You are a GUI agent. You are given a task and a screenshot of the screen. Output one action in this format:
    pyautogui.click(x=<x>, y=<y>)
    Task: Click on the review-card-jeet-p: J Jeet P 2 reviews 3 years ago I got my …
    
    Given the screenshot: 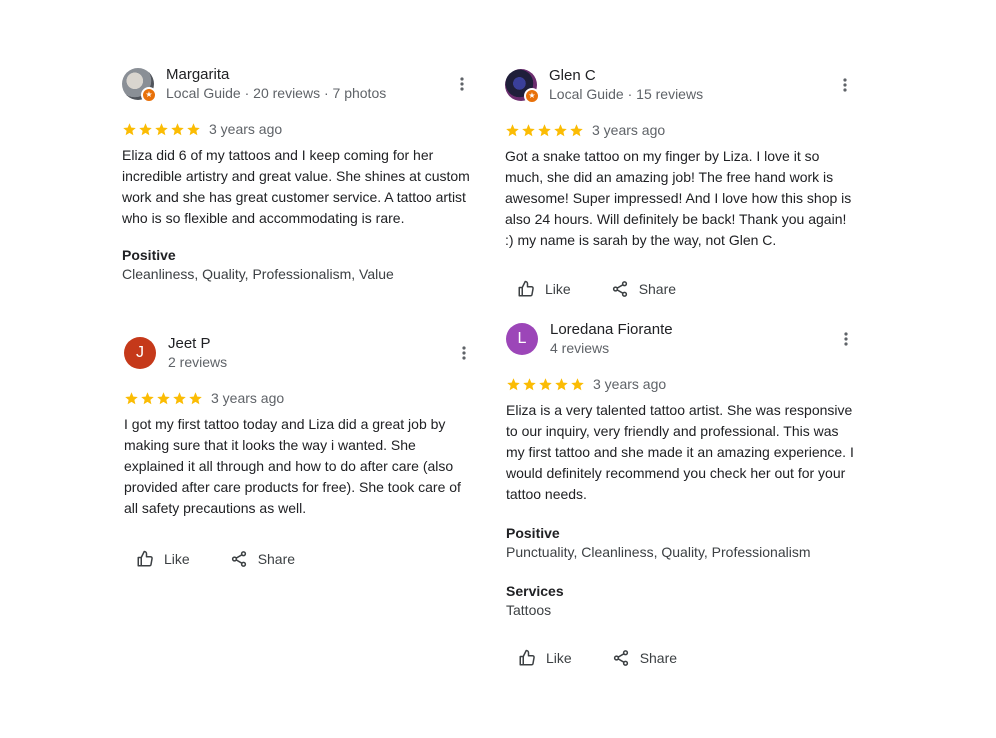 What is the action you would take?
    pyautogui.click(x=299, y=453)
    